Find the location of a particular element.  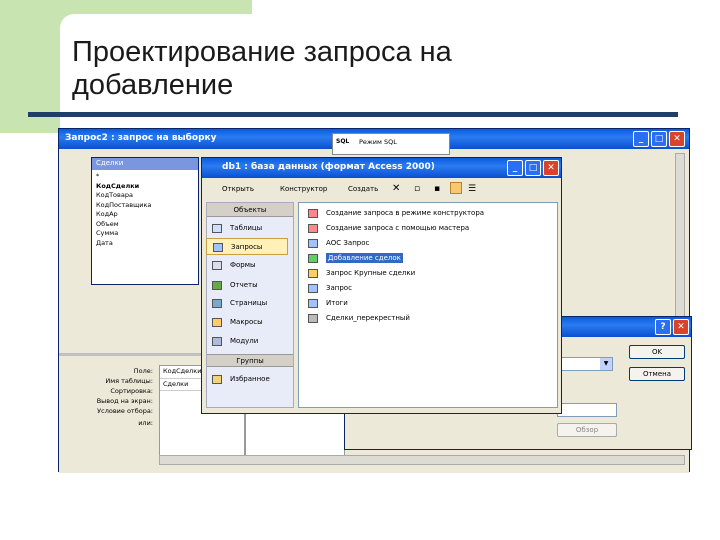

table-icon is located at coordinates (217, 228).